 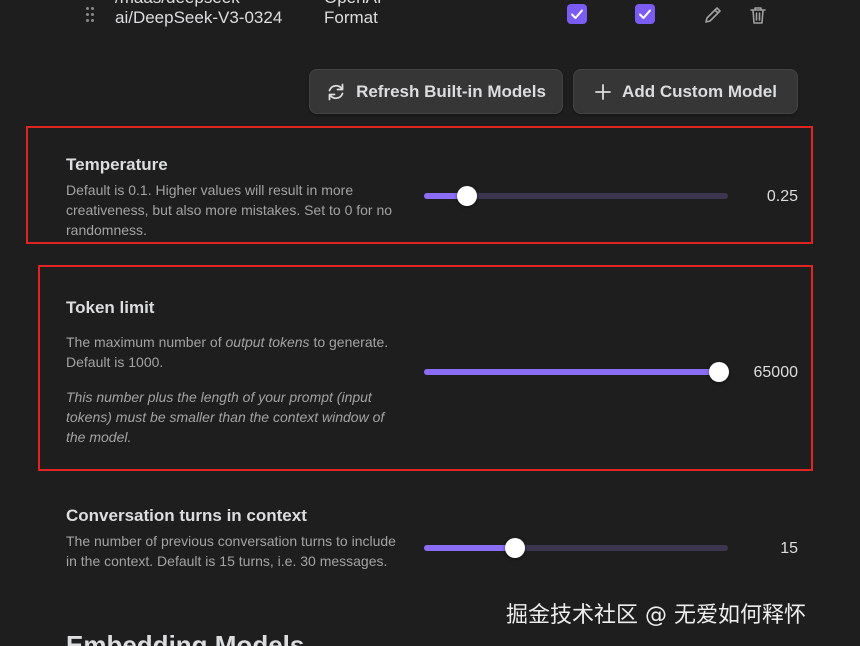 I want to click on trash-icon, so click(x=758, y=15).